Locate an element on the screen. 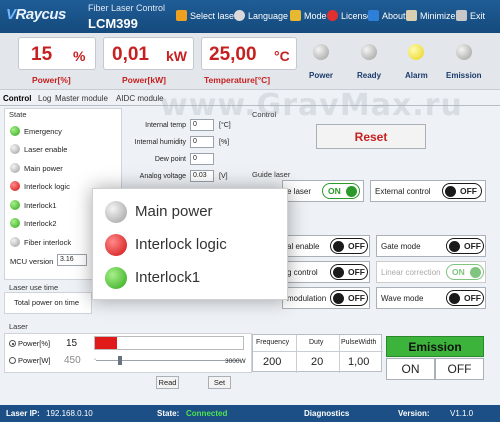 This screenshot has height=422, width=500. emission-indicator-led is located at coordinates (464, 52).